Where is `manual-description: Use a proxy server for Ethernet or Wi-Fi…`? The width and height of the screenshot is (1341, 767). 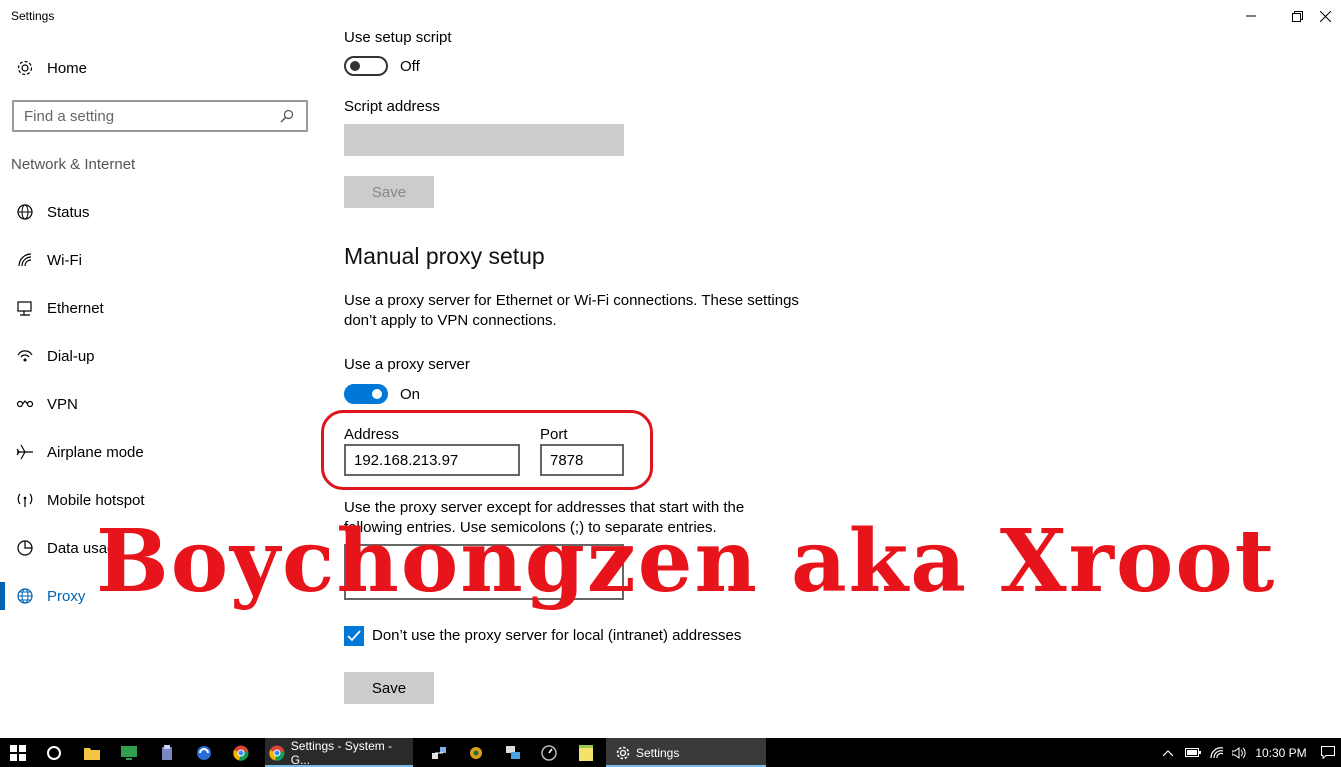 manual-description: Use a proxy server for Ethernet or Wi-Fi… is located at coordinates (571, 311).